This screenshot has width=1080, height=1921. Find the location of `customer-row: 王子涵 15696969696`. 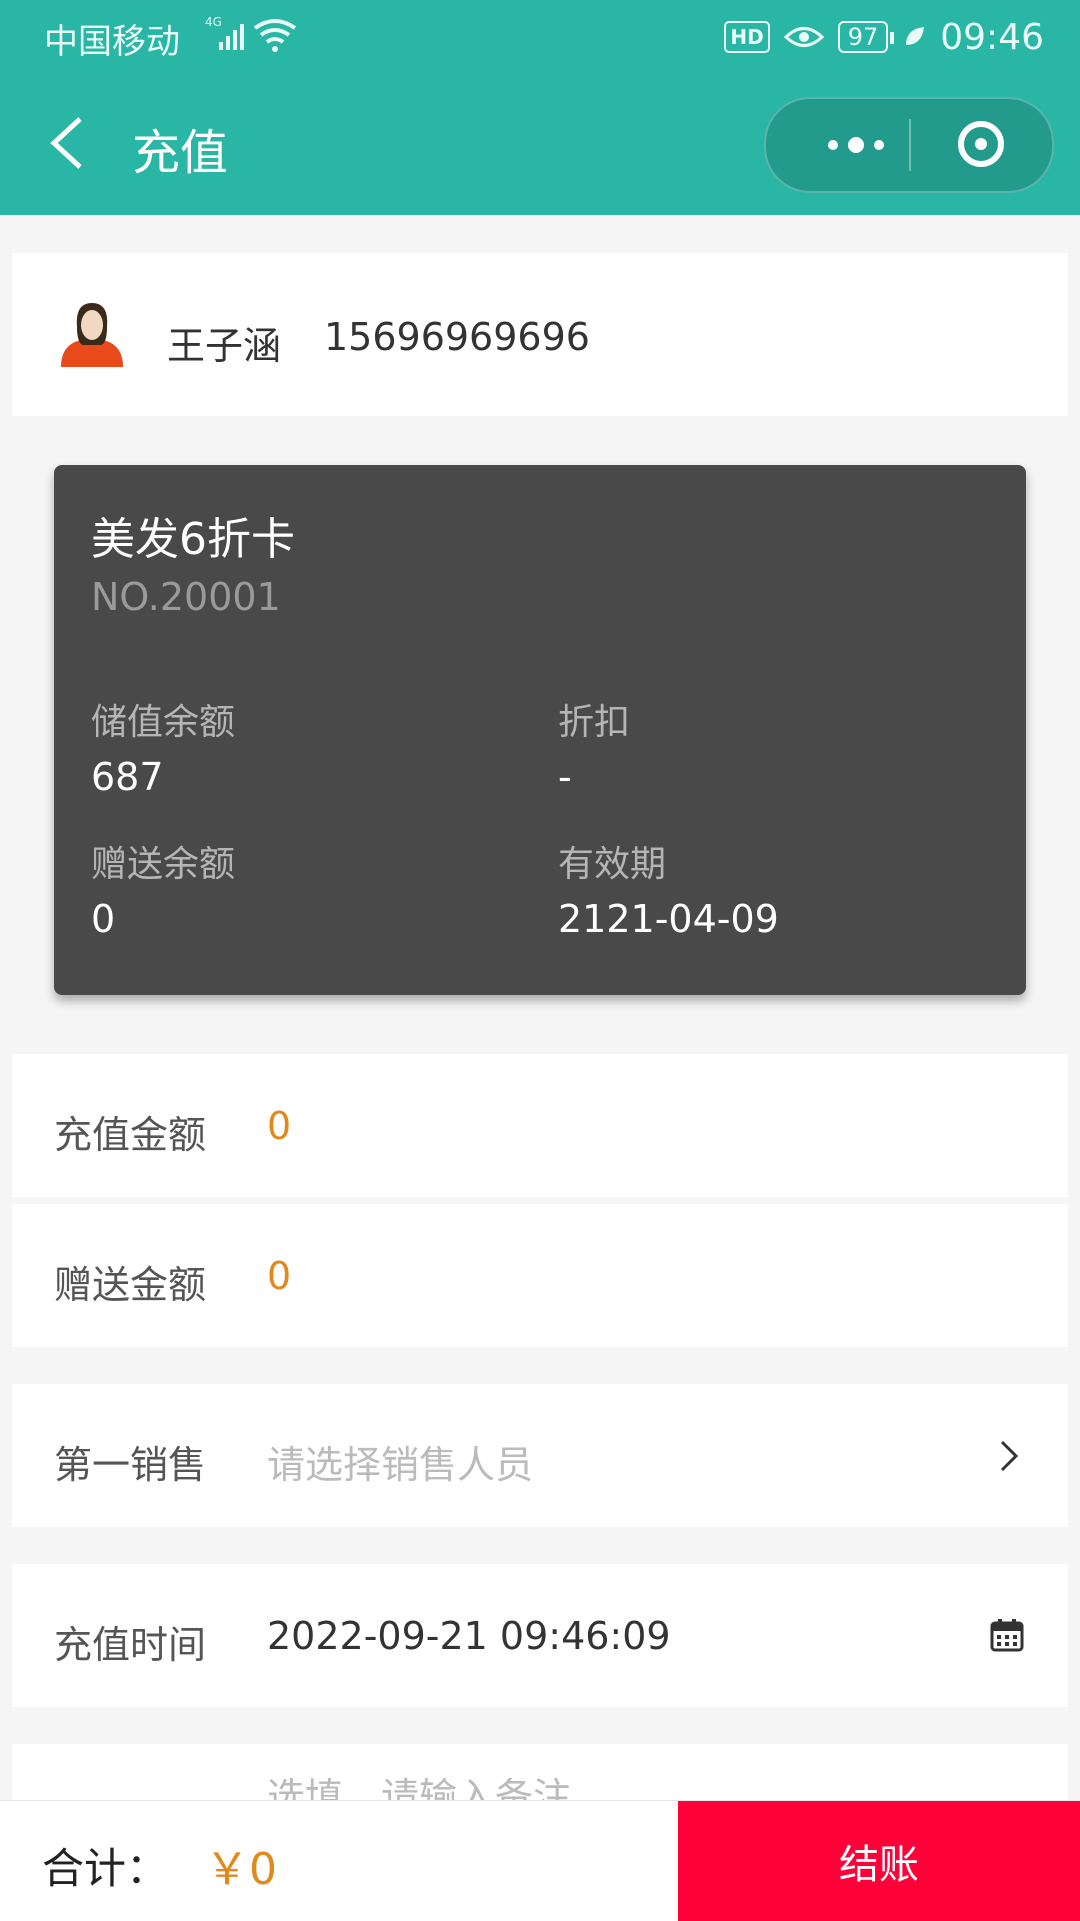

customer-row: 王子涵 15696969696 is located at coordinates (540, 334).